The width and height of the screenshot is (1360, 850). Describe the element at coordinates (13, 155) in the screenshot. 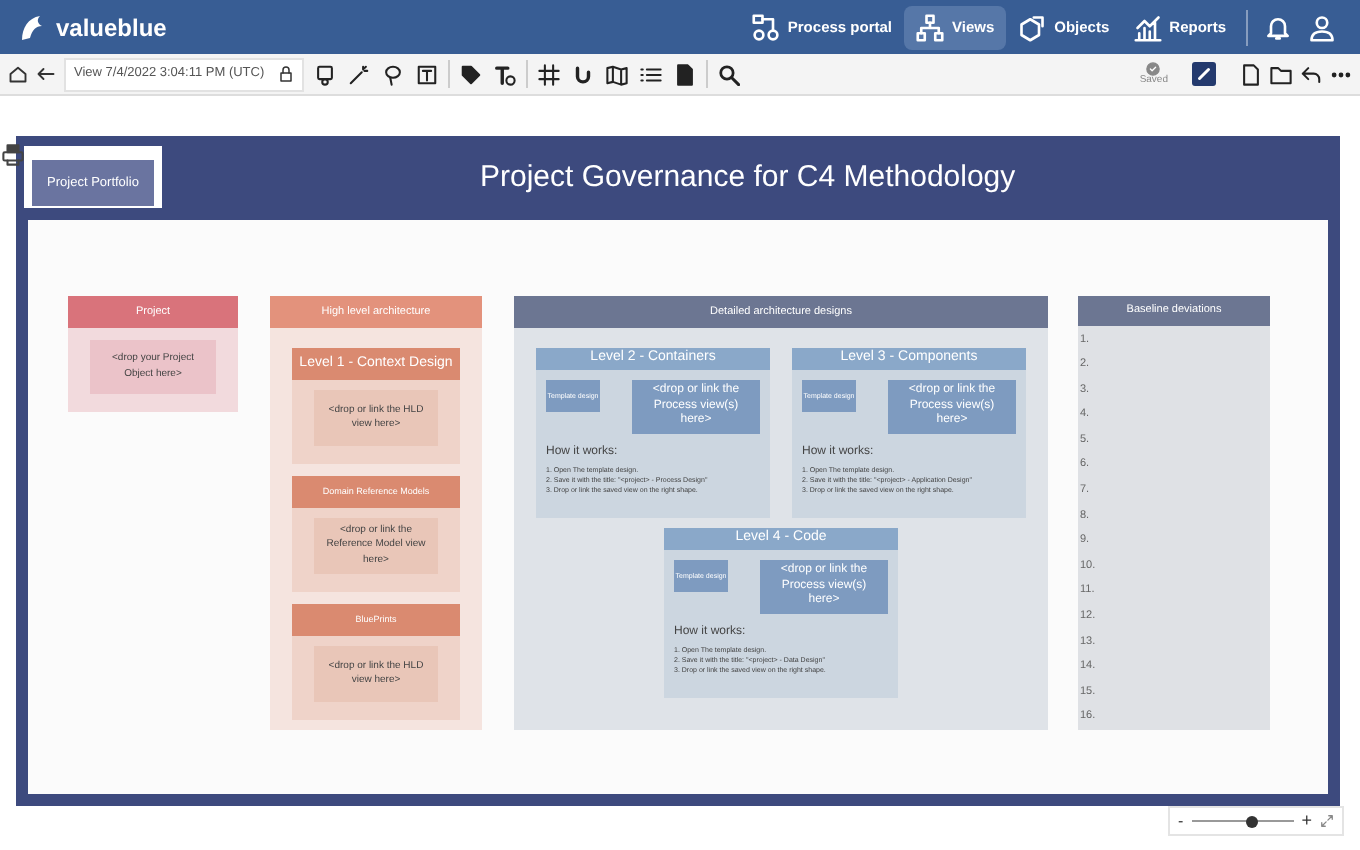

I see `printer-icon` at that location.